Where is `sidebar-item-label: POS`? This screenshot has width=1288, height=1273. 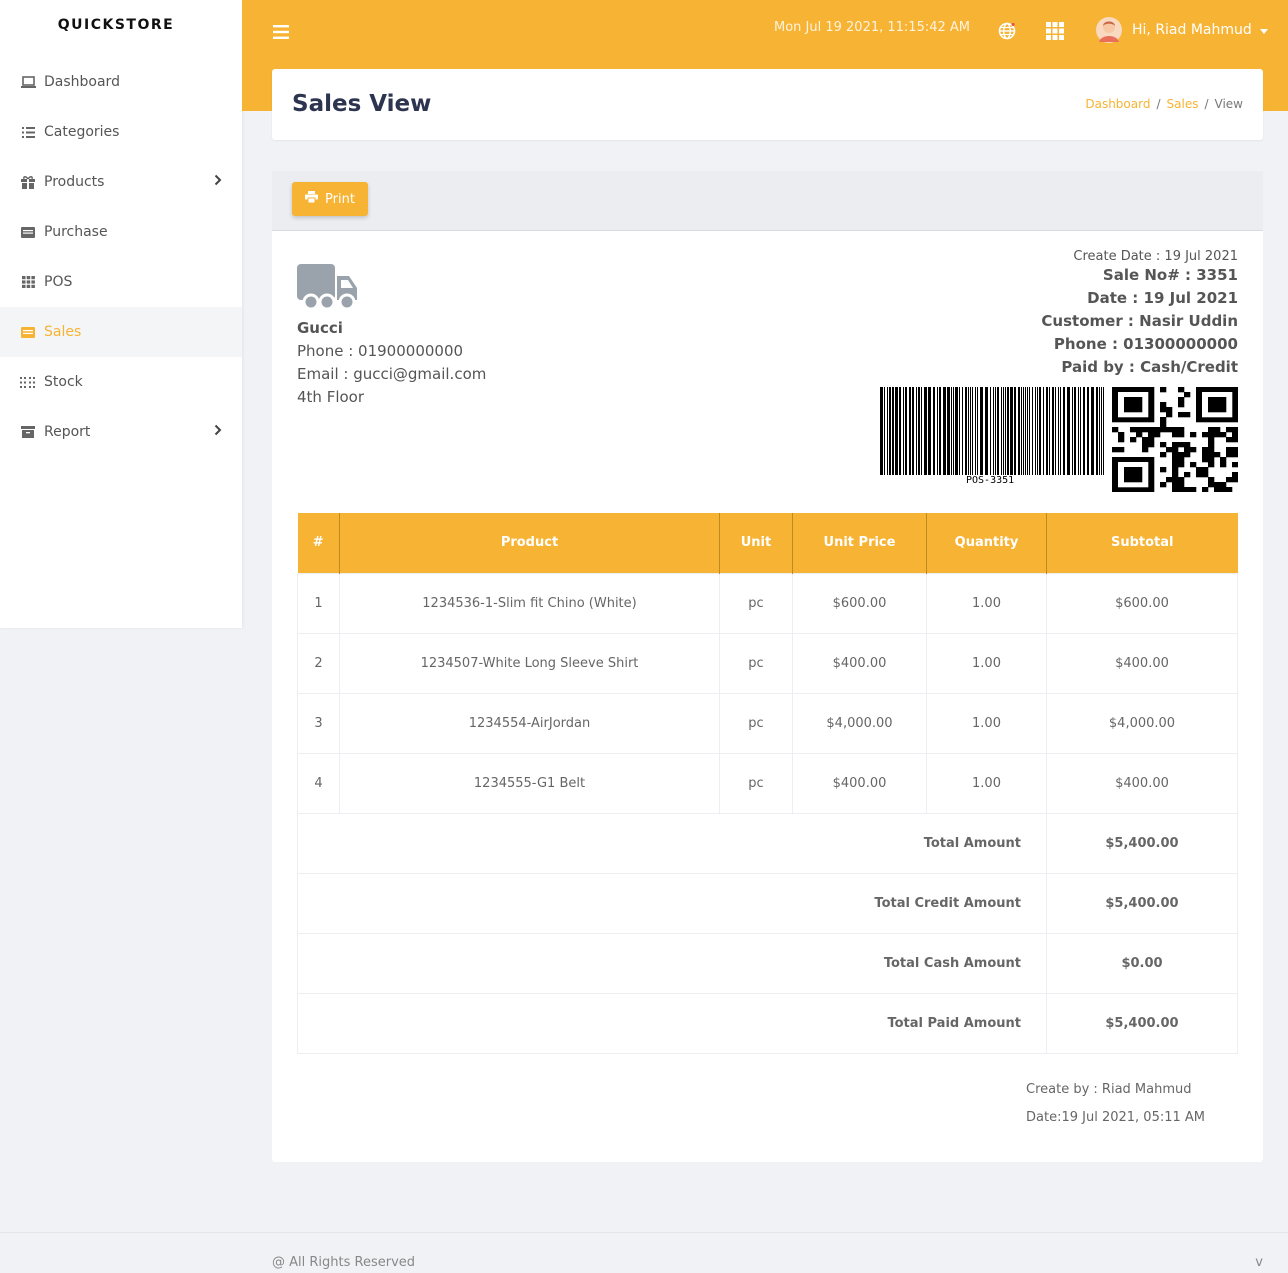 sidebar-item-label: POS is located at coordinates (58, 282).